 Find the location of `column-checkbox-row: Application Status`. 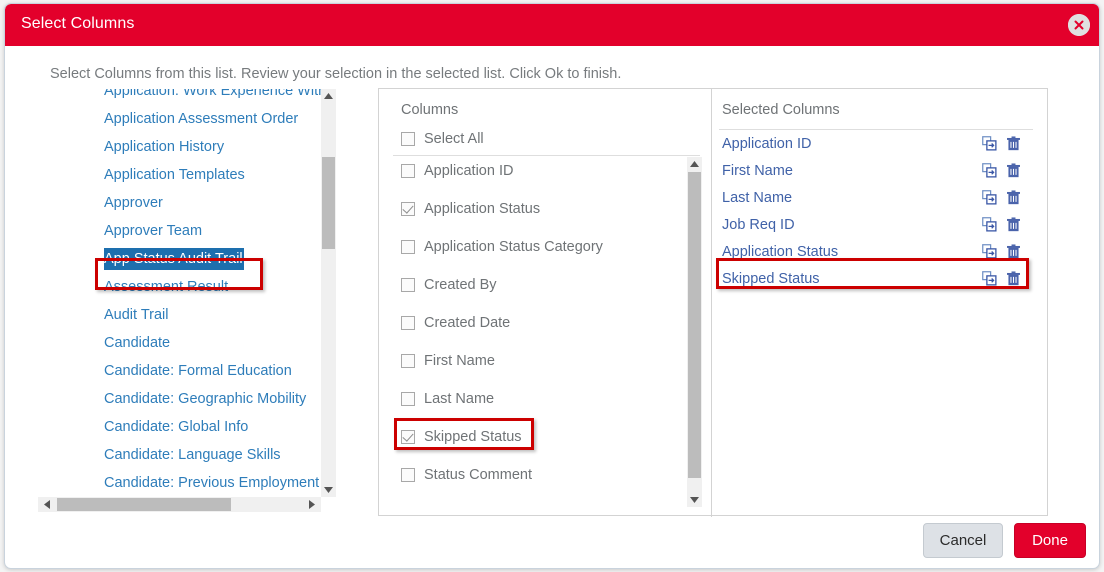

column-checkbox-row: Application Status is located at coordinates (470, 209).